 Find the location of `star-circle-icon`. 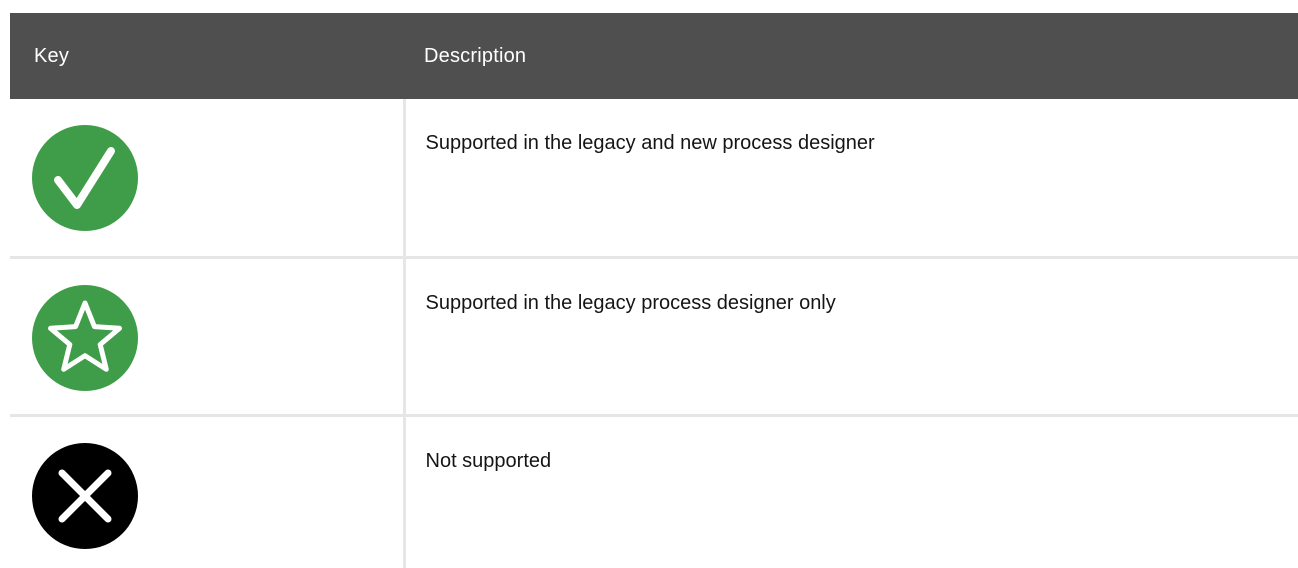

star-circle-icon is located at coordinates (85, 337).